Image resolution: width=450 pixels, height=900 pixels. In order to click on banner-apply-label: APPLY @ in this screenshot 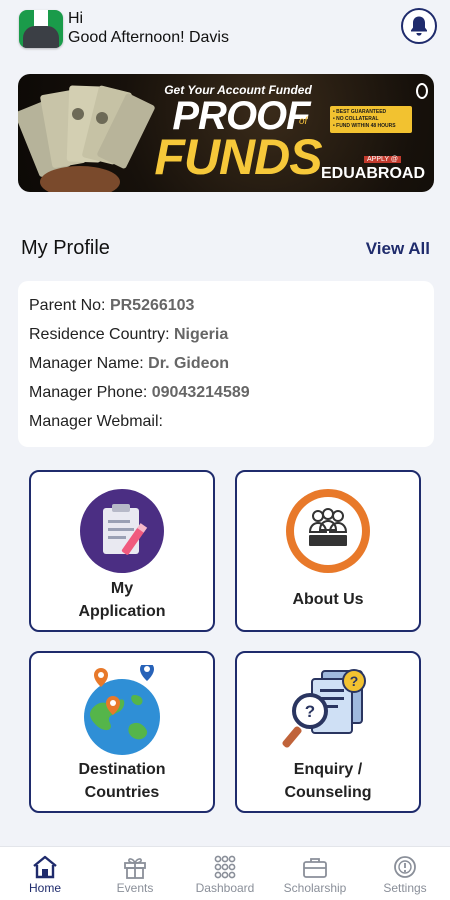, I will do `click(382, 159)`.